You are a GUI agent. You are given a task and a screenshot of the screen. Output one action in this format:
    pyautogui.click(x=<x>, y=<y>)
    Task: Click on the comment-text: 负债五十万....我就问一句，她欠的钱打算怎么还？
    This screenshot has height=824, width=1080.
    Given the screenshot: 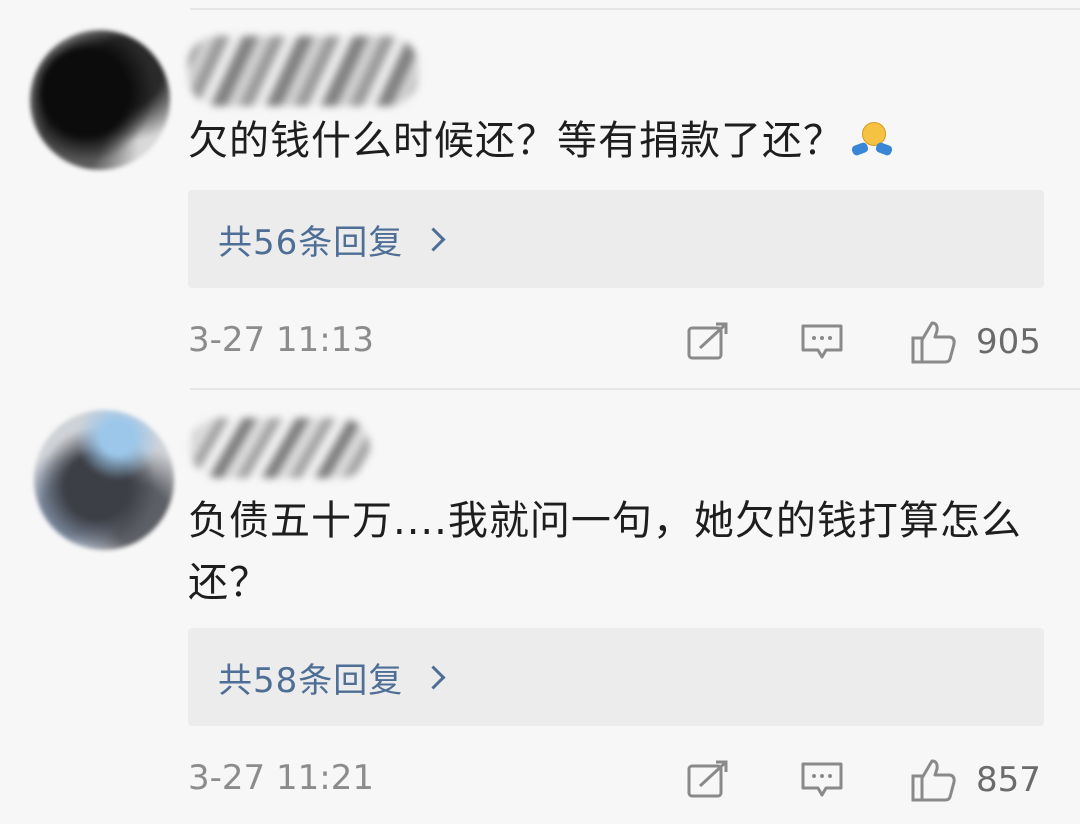 What is the action you would take?
    pyautogui.click(x=605, y=552)
    